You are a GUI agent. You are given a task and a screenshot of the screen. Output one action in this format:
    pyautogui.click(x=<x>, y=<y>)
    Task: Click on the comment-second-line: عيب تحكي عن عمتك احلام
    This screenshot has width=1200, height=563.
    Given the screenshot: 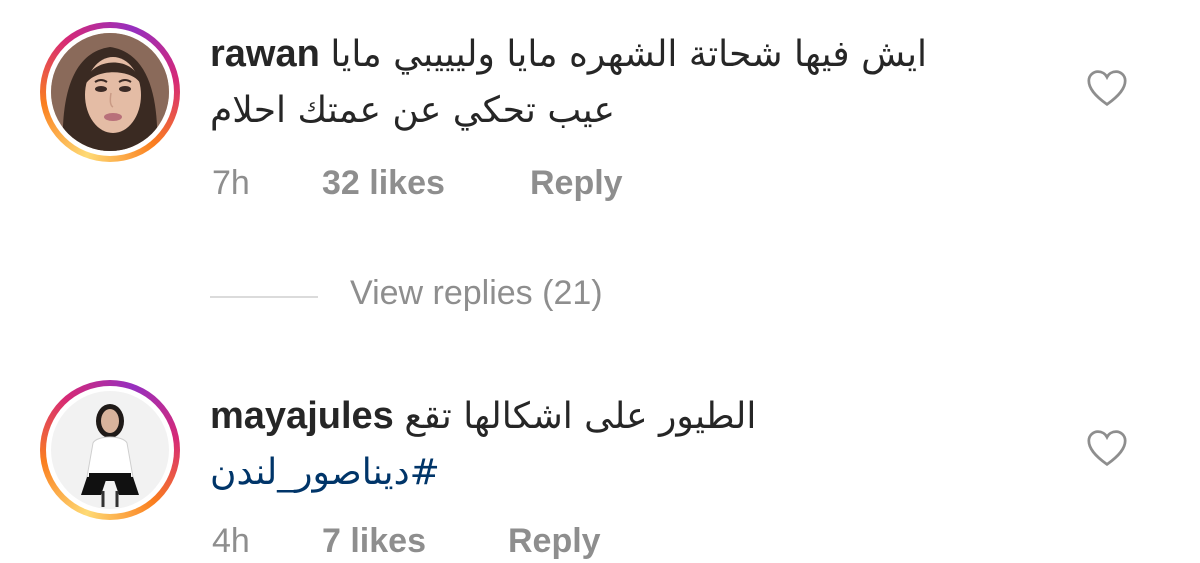 What is the action you would take?
    pyautogui.click(x=412, y=110)
    